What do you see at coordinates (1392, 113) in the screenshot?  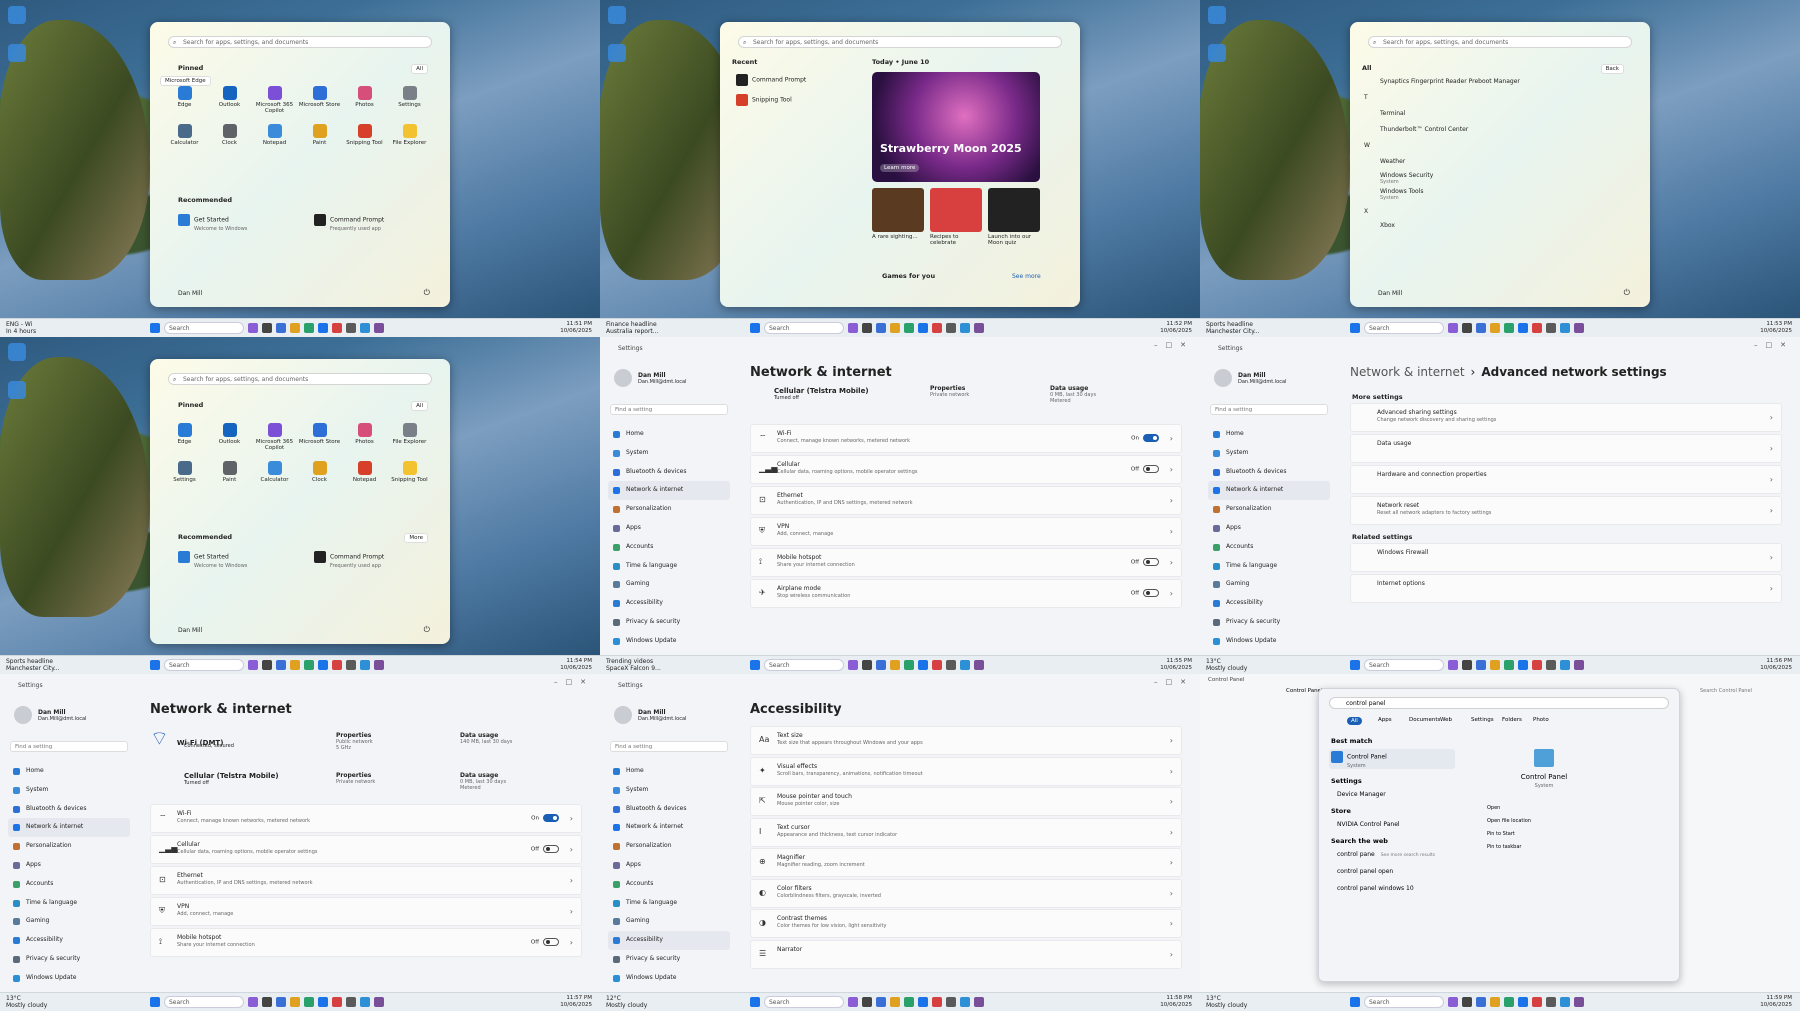 I see `app-list-item: Terminal` at bounding box center [1392, 113].